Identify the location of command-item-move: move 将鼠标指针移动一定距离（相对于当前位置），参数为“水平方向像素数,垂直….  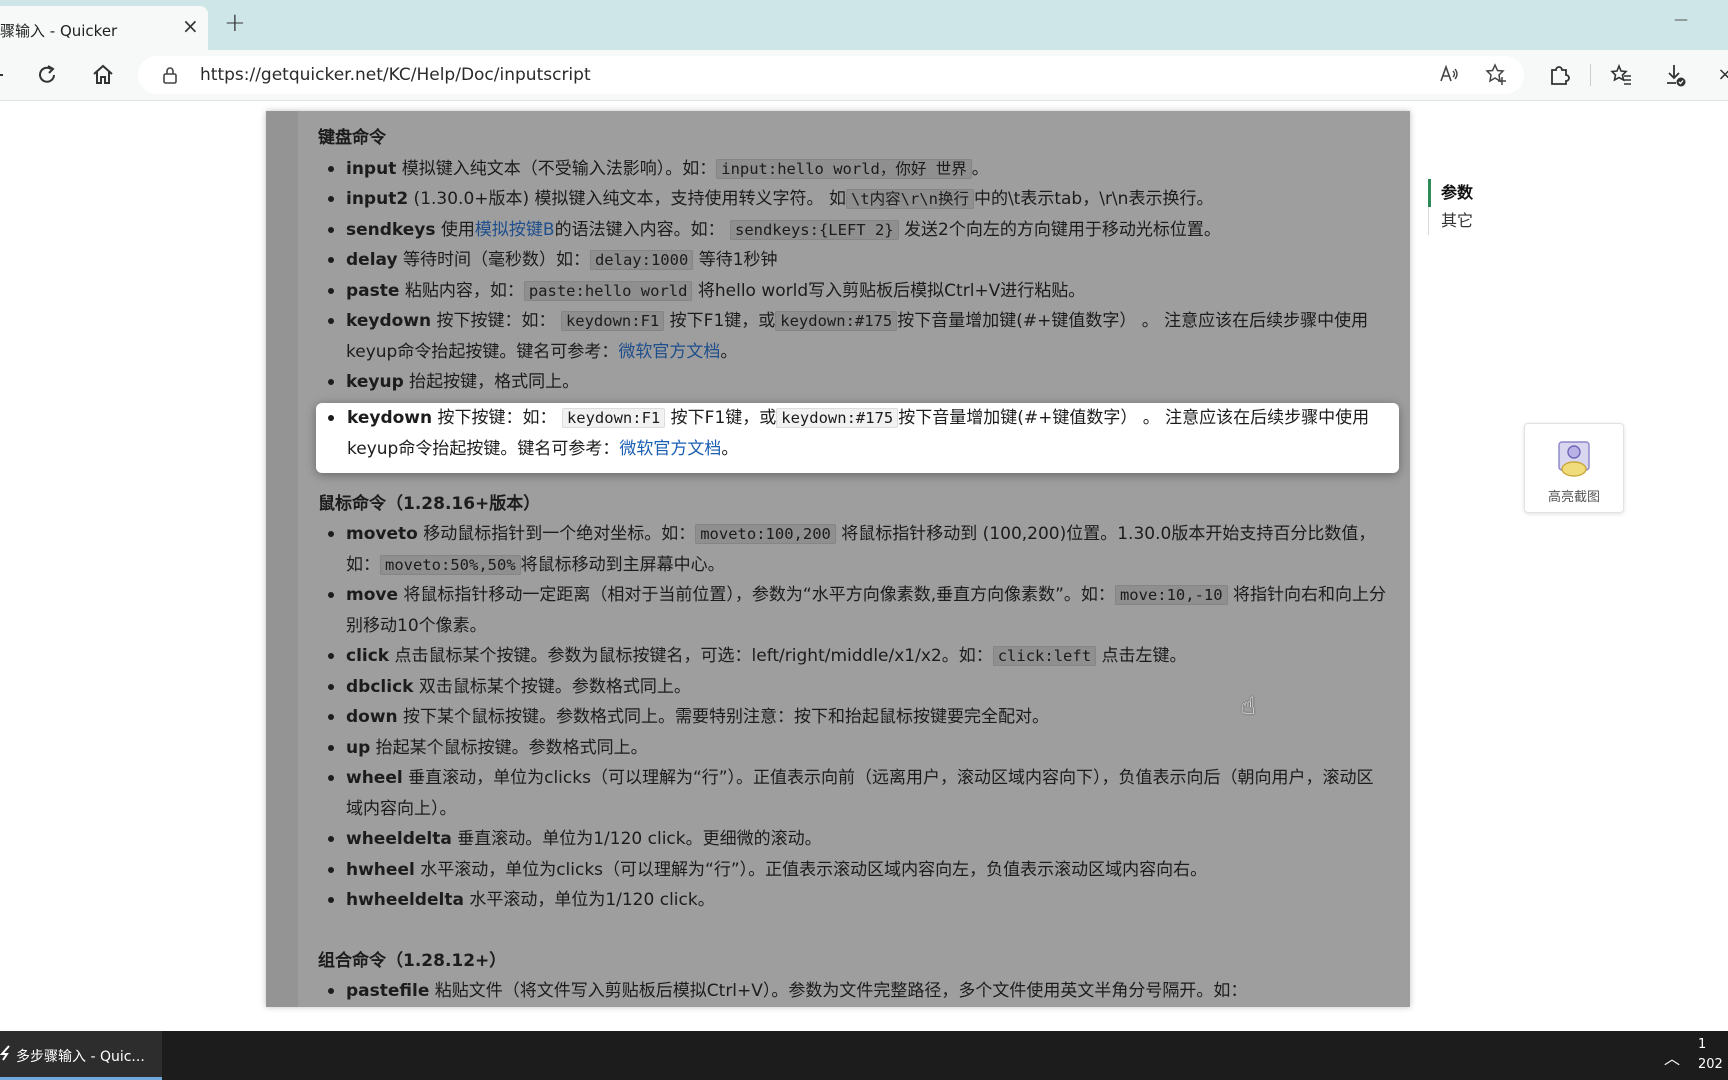
(854, 610).